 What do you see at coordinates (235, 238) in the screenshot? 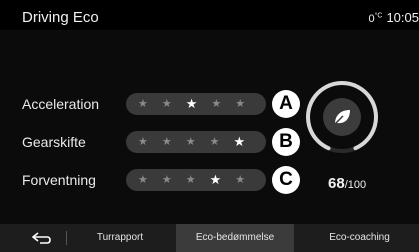
I see `tab-eco-bedommelse: Eco-bedømmelse` at bounding box center [235, 238].